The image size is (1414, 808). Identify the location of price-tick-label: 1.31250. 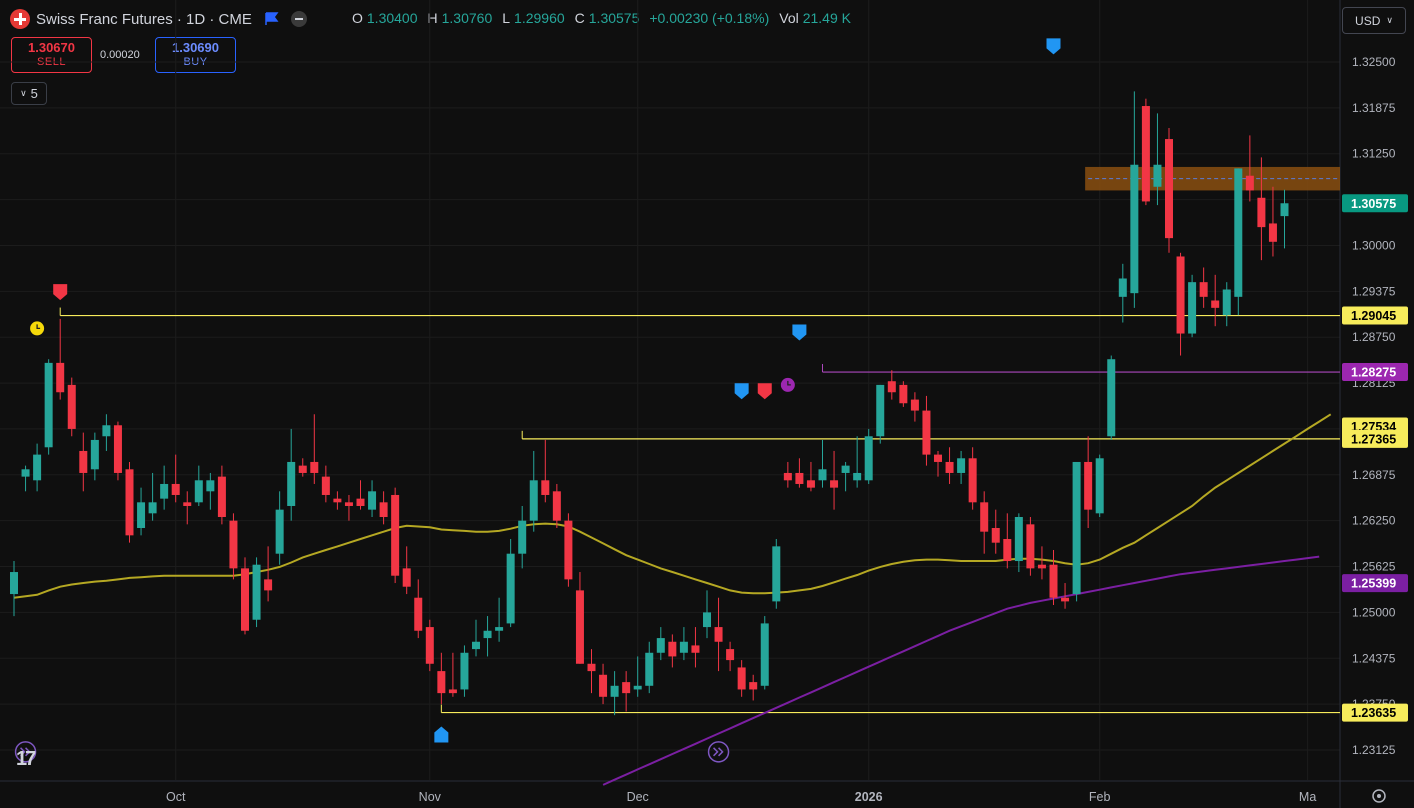
(1374, 154).